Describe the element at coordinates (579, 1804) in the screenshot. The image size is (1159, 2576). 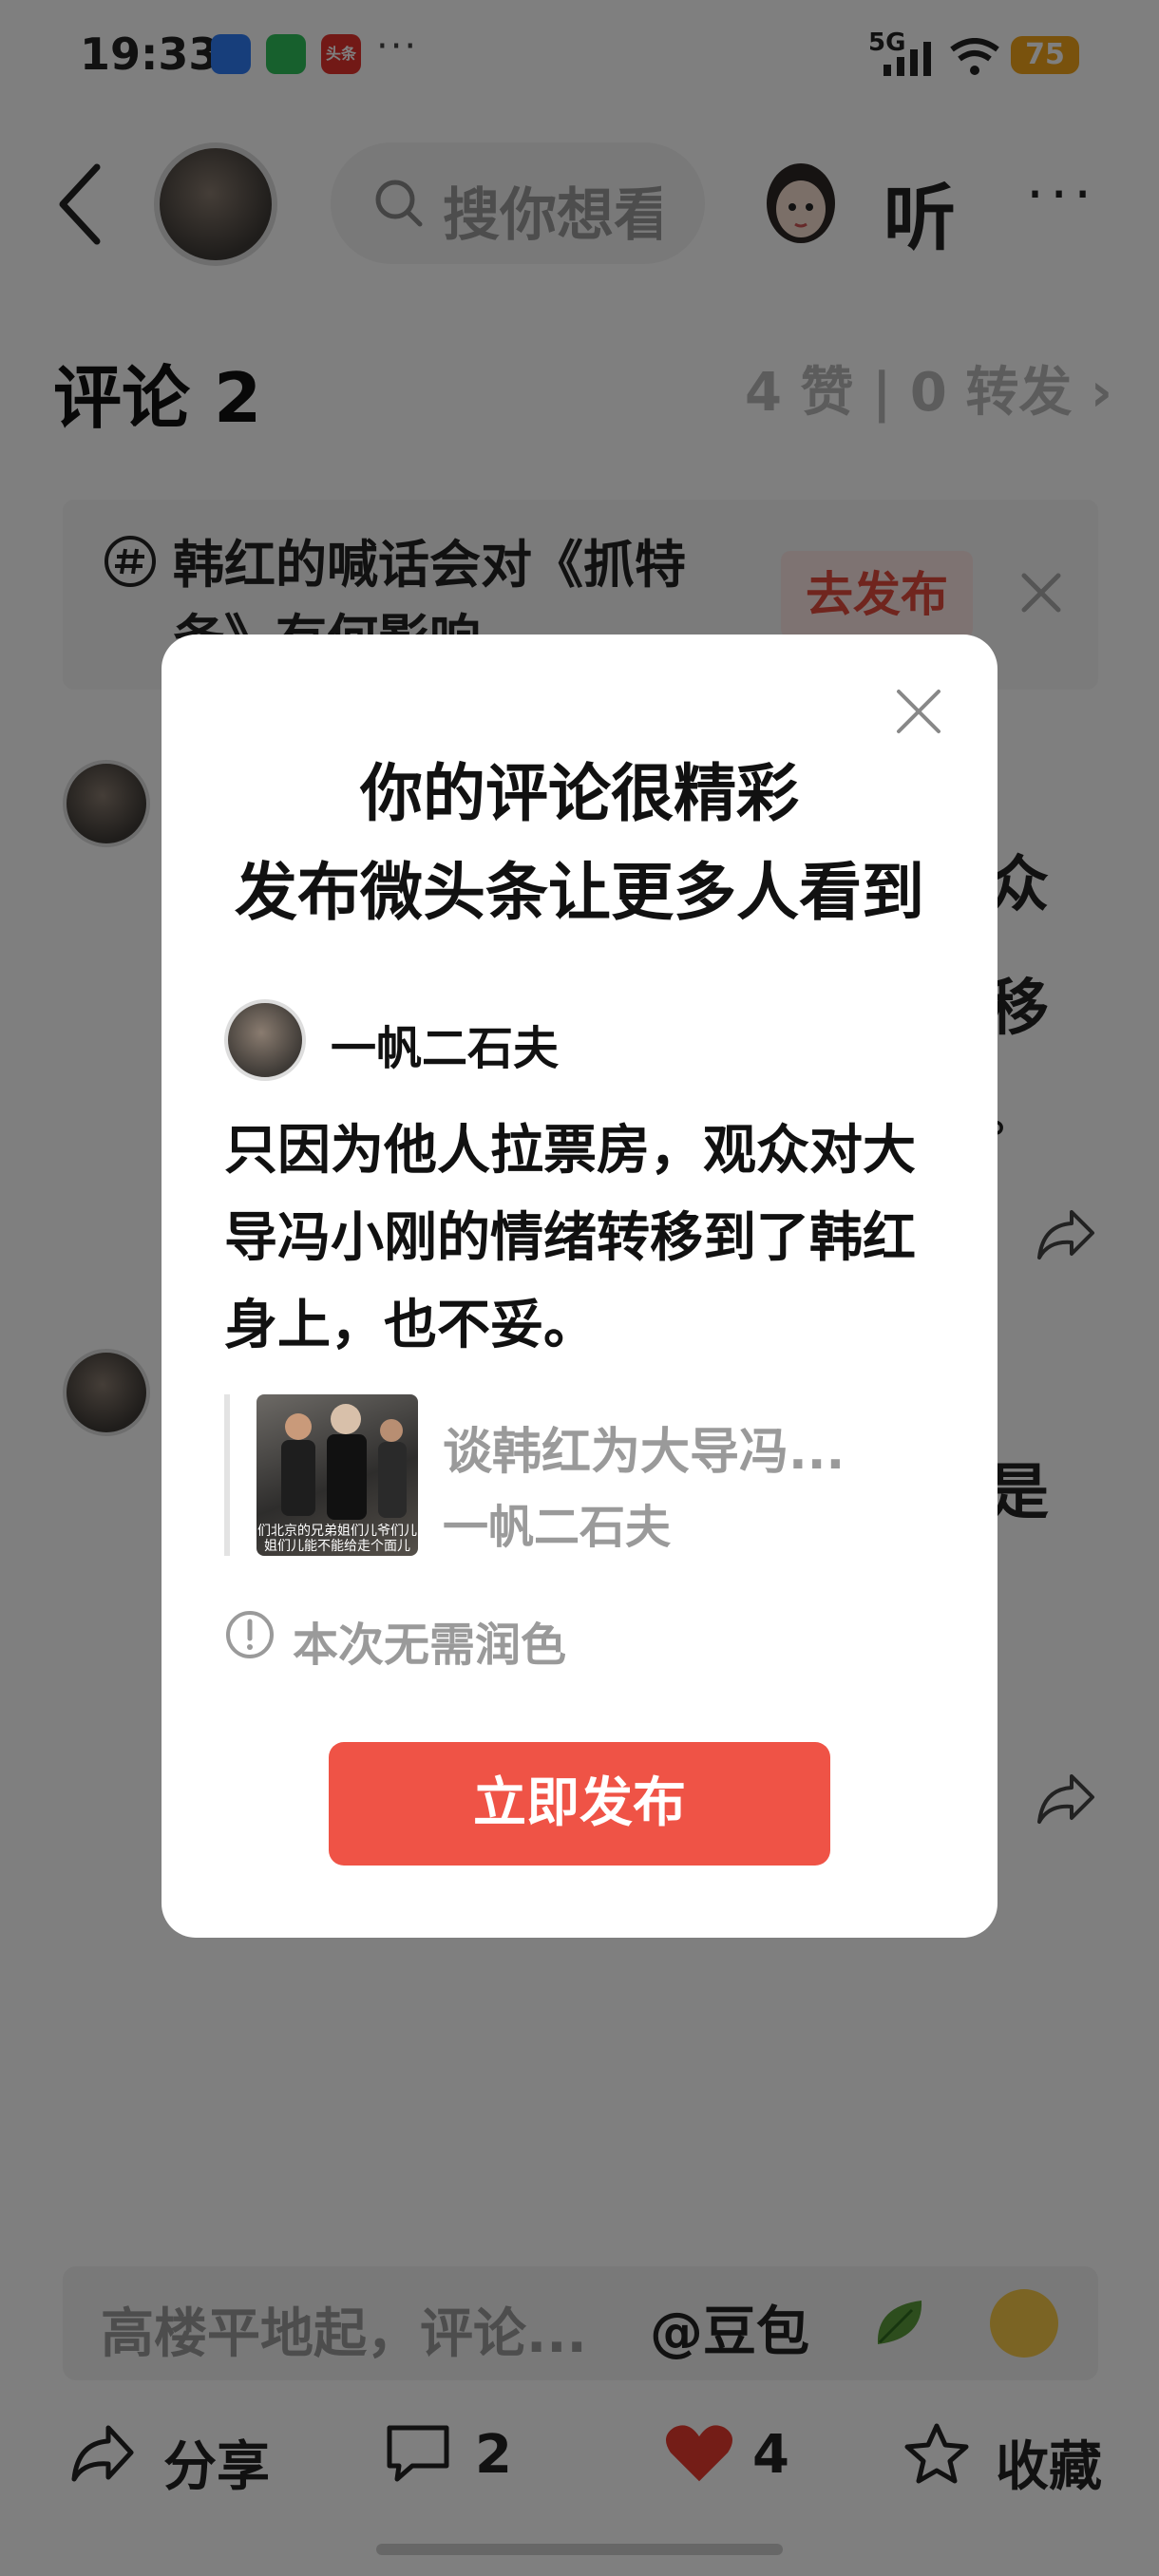
I see `publish-now-button: 立即发布` at that location.